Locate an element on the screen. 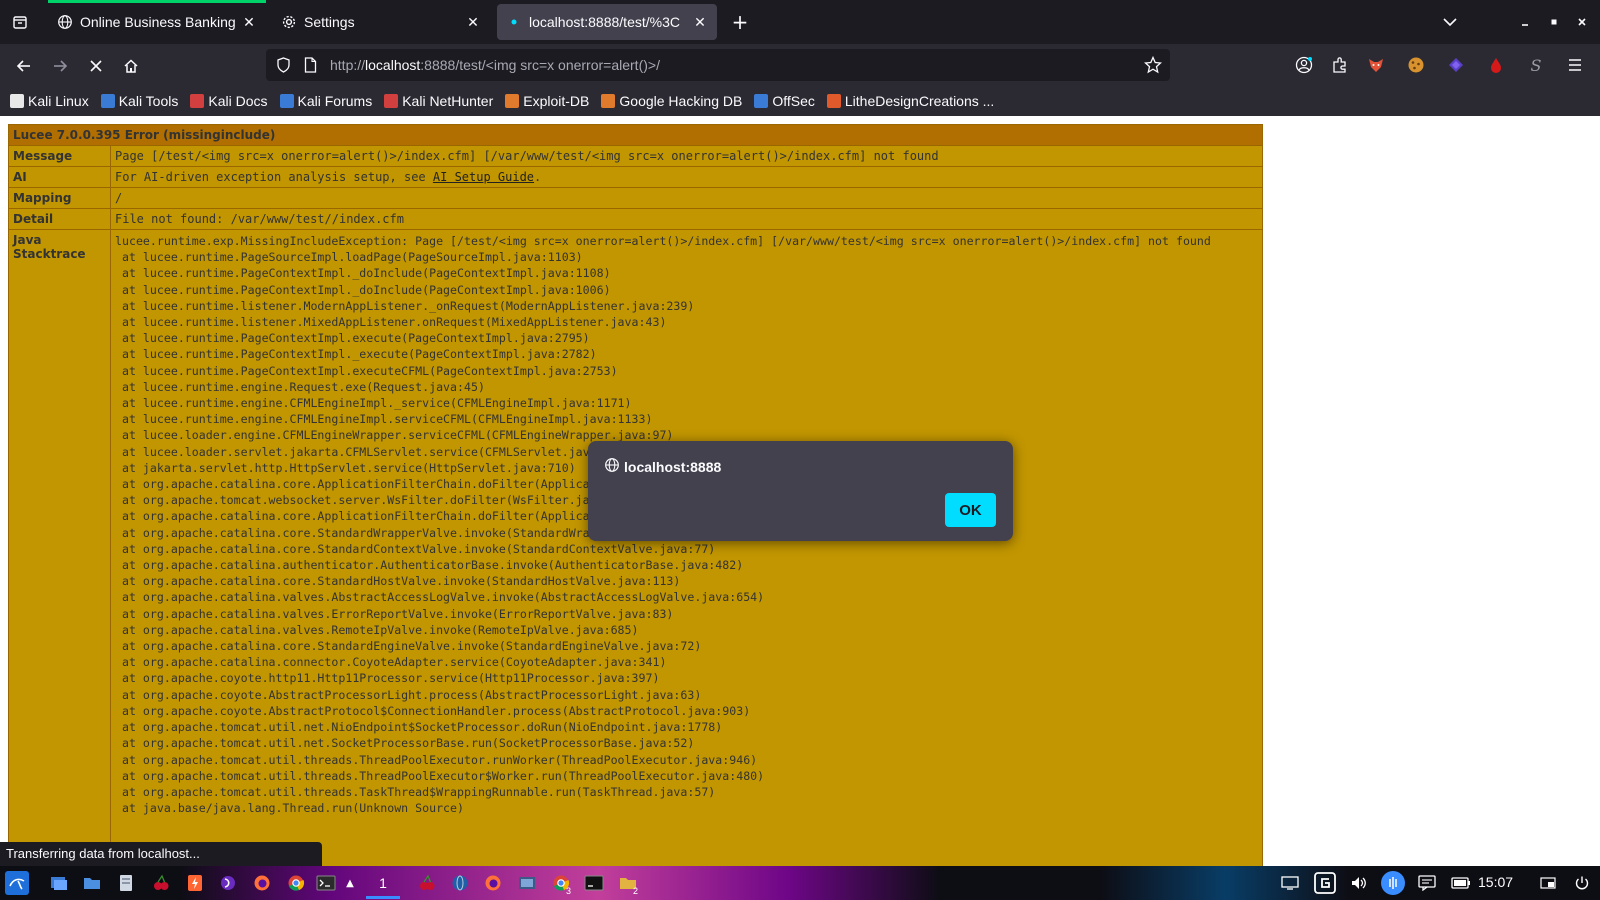  network-icon is located at coordinates (1393, 883).